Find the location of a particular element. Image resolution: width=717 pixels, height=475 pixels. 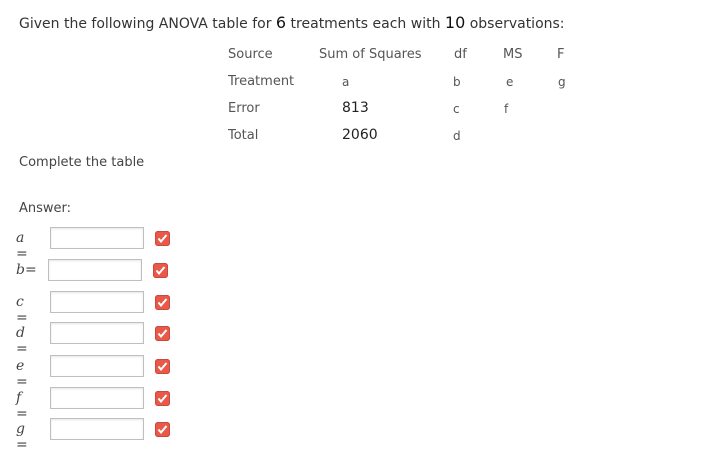

answer-input-f is located at coordinates (97, 398).